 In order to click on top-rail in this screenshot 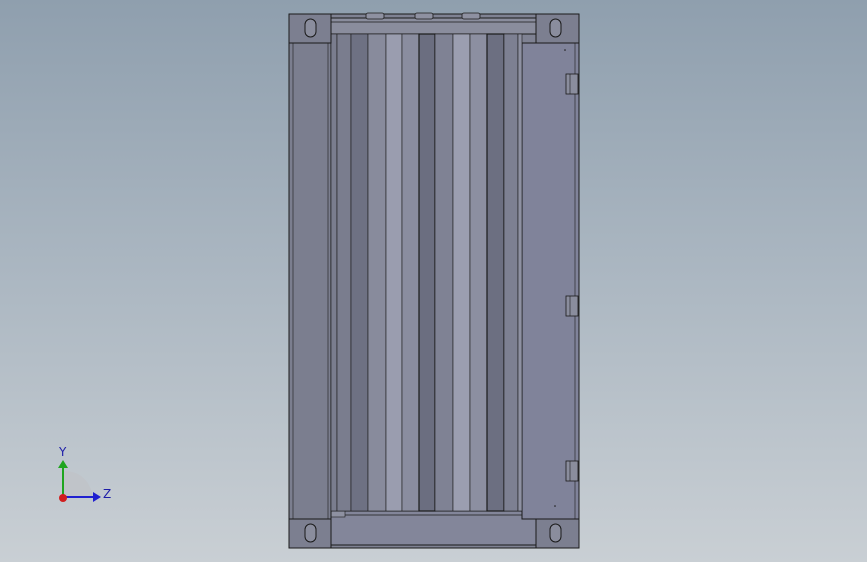, I will do `click(433, 26)`.